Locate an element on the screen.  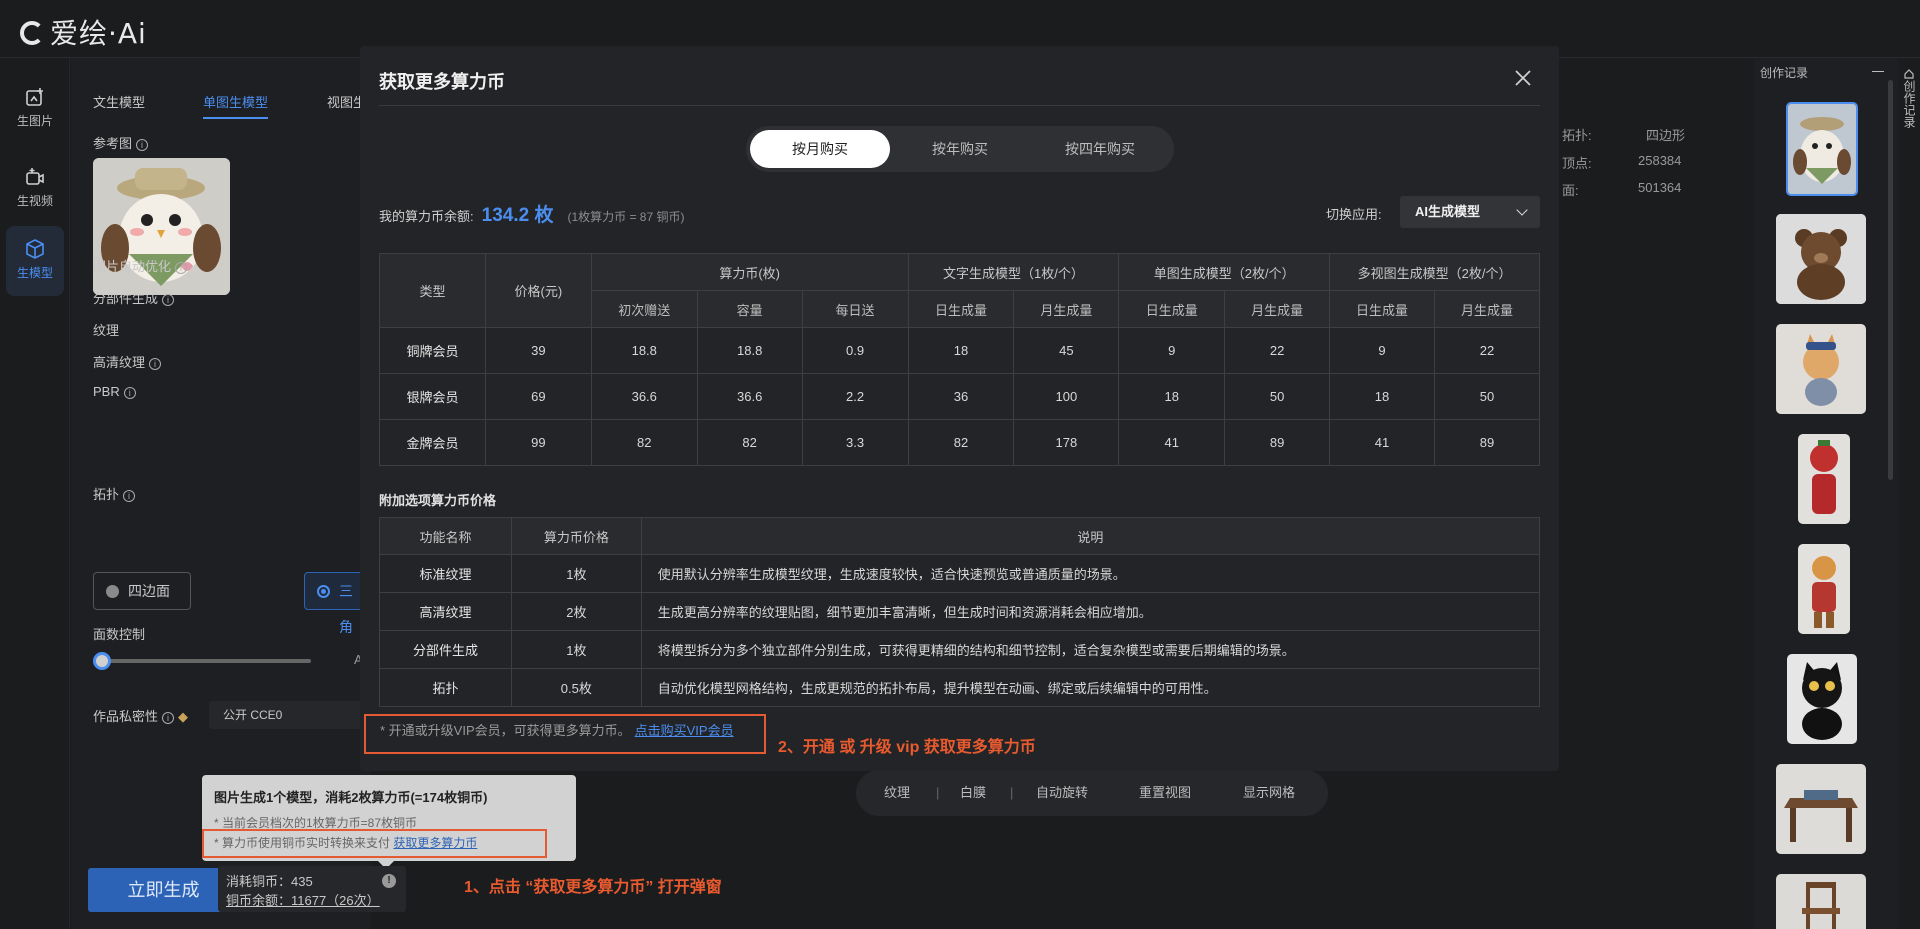
table-cell: 标准纹理 is located at coordinates (445, 573).